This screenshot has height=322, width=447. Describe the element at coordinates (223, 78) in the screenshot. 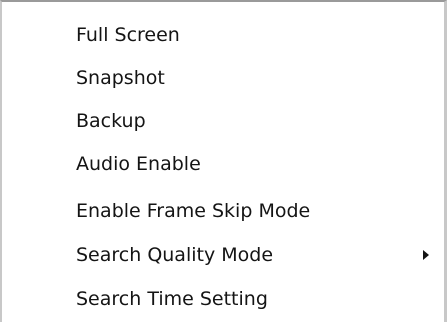

I see `menu-item-snapshot: Snapshot` at that location.